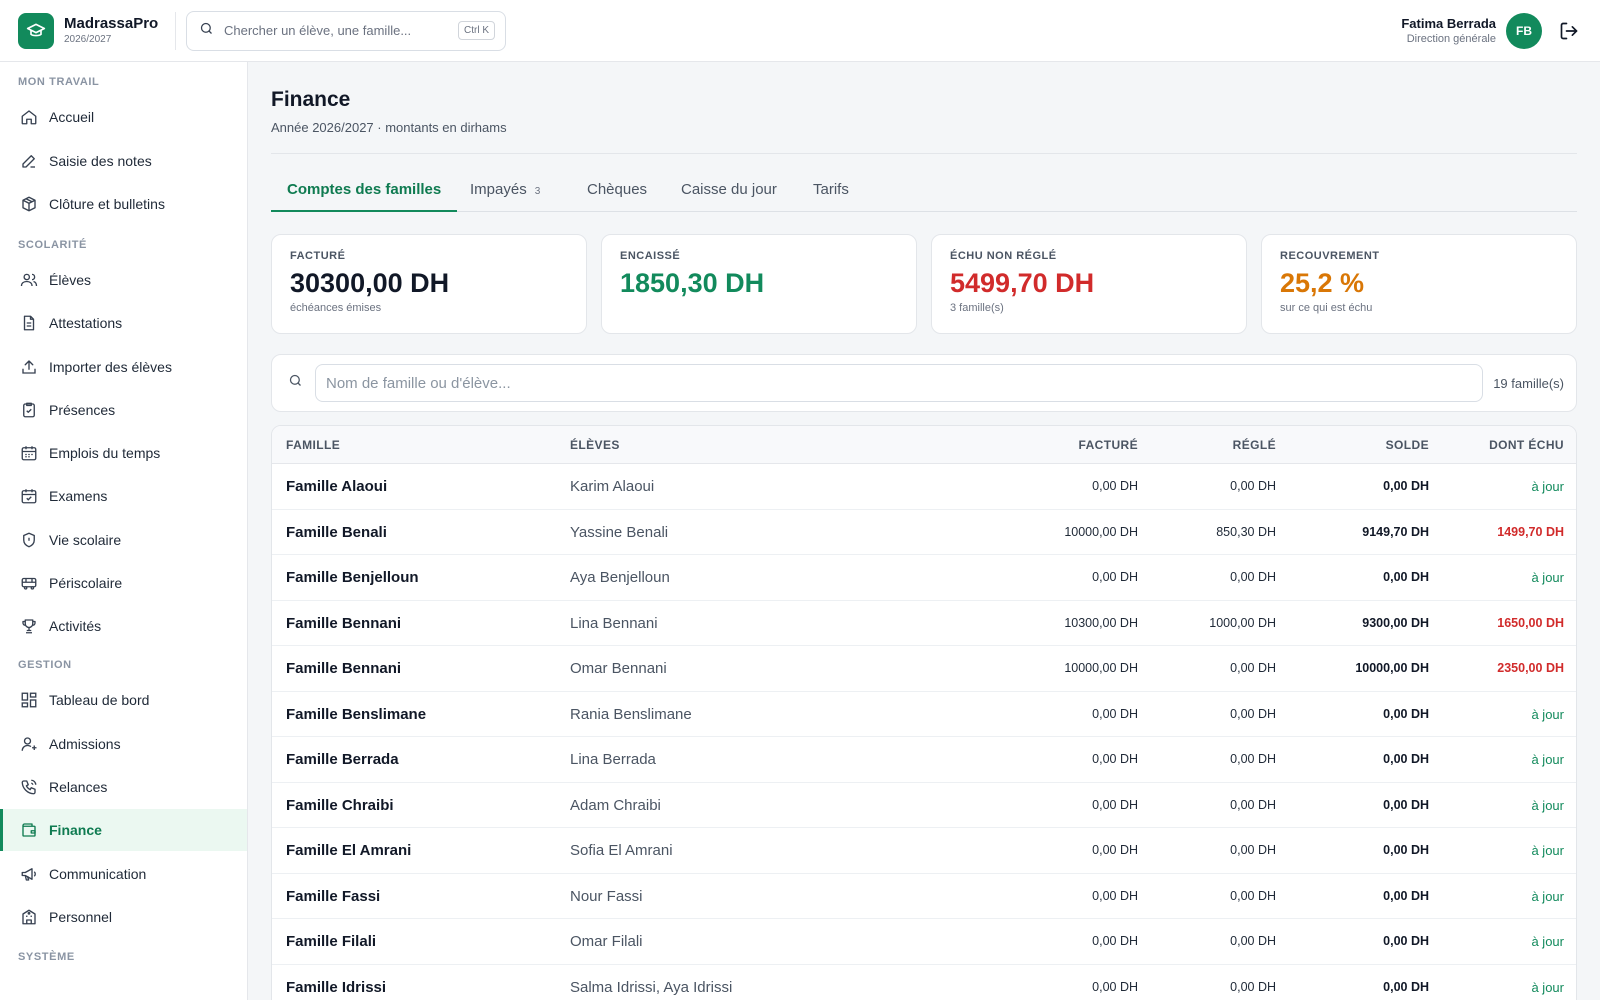 This screenshot has width=1600, height=1000. What do you see at coordinates (1003, 256) in the screenshot?
I see `kpi-label: ÉCHU NON RÉGLÉ` at bounding box center [1003, 256].